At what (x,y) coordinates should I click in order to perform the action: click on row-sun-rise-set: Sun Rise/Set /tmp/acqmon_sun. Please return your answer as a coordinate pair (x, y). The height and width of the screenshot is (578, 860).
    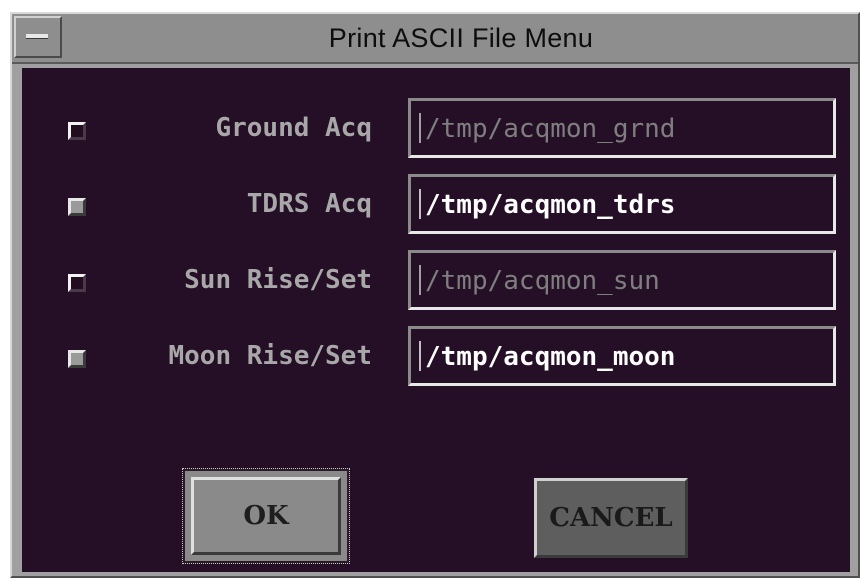
    Looking at the image, I should click on (436, 281).